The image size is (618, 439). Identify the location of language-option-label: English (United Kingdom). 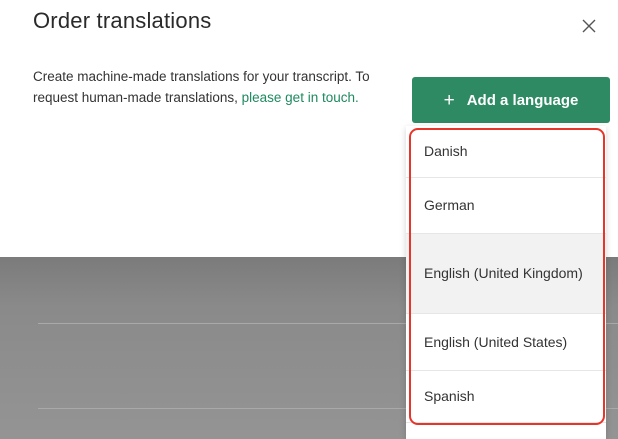
(503, 273).